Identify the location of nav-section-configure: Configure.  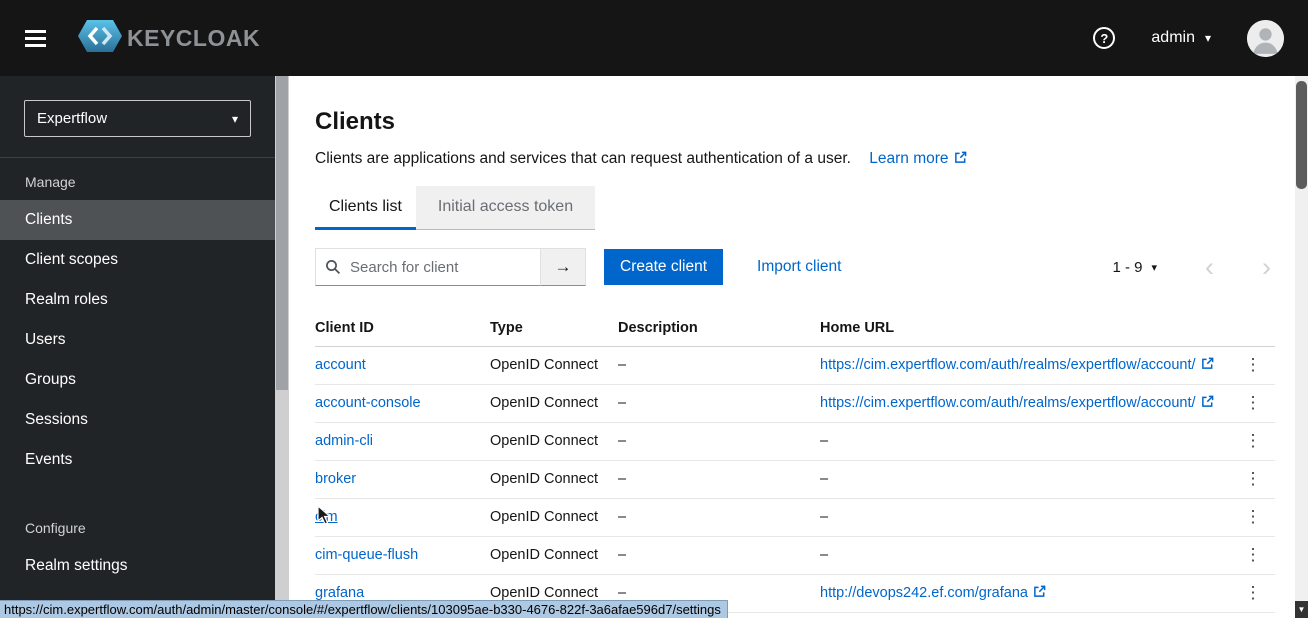
(55, 528).